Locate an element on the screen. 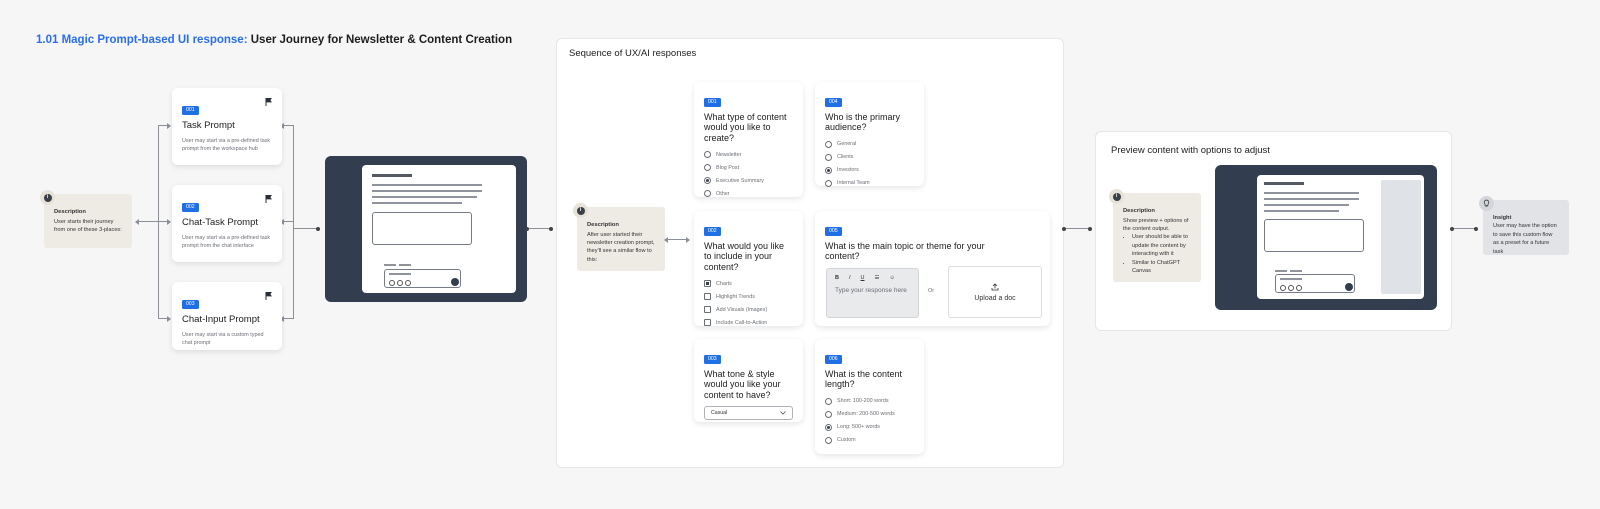 Image resolution: width=1600 pixels, height=509 pixels. radio-option: Medium: 200-500 words is located at coordinates (869, 414).